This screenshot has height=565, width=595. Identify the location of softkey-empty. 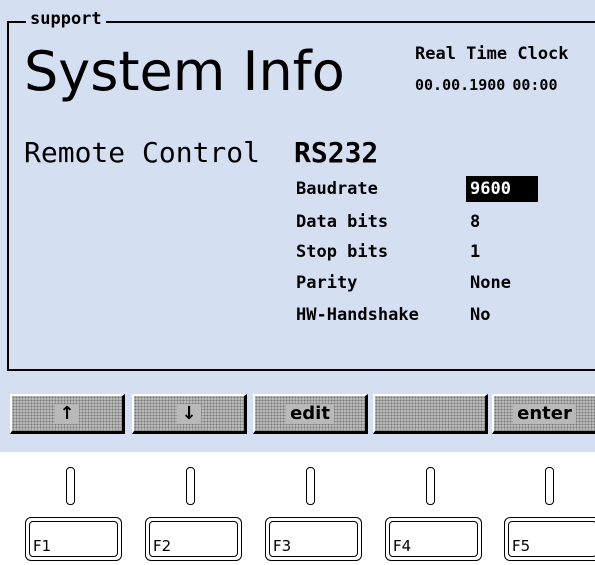
(430, 414).